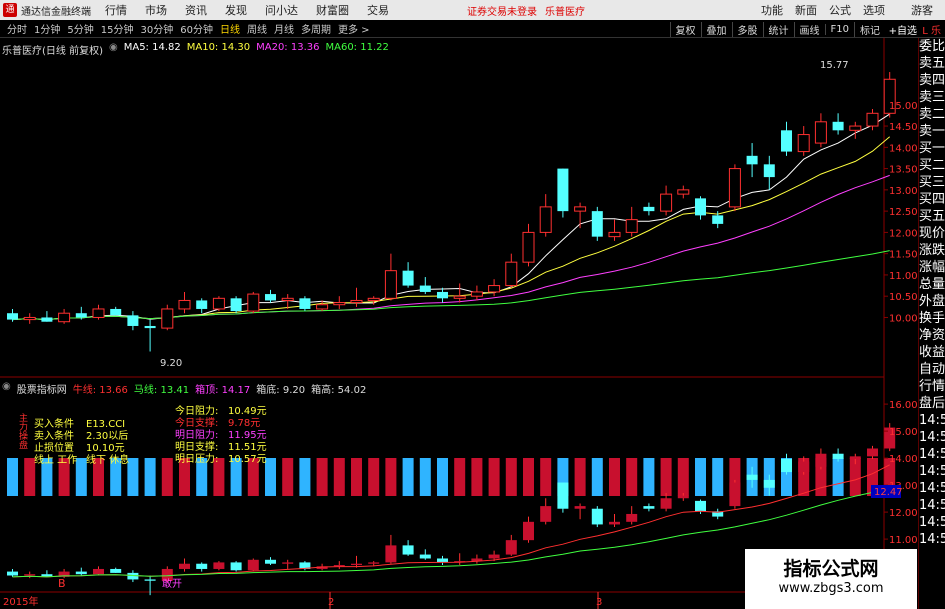  I want to click on side-panel-item: 换手, so click(932, 318).